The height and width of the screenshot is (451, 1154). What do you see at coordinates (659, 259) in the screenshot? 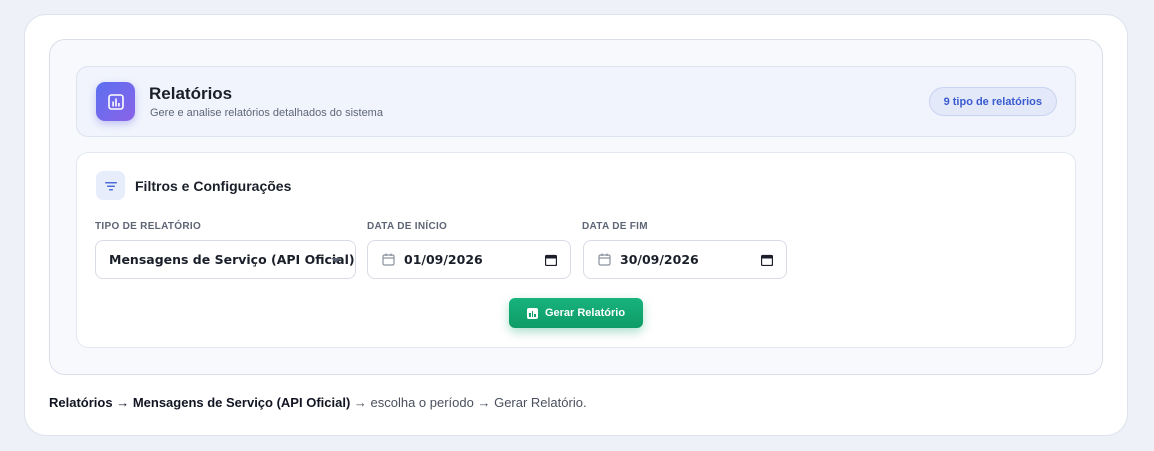
I see `end-date-value: 30/09/2026` at bounding box center [659, 259].